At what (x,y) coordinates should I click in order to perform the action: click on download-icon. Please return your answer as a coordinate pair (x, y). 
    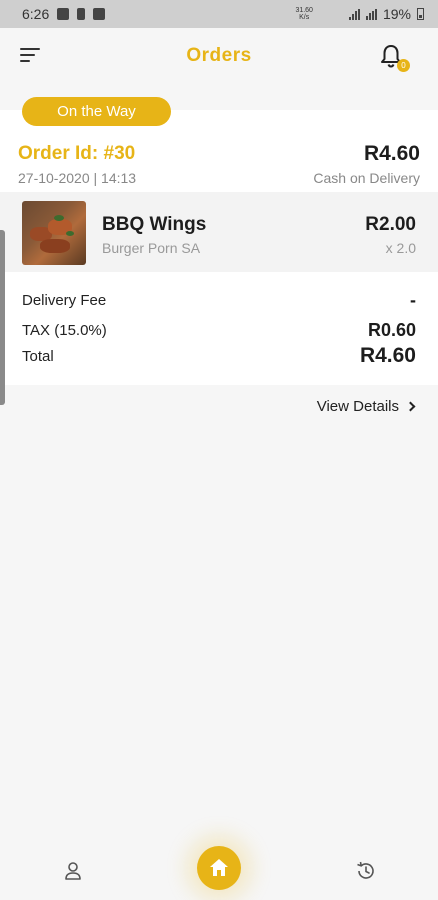
    Looking at the image, I should click on (81, 14).